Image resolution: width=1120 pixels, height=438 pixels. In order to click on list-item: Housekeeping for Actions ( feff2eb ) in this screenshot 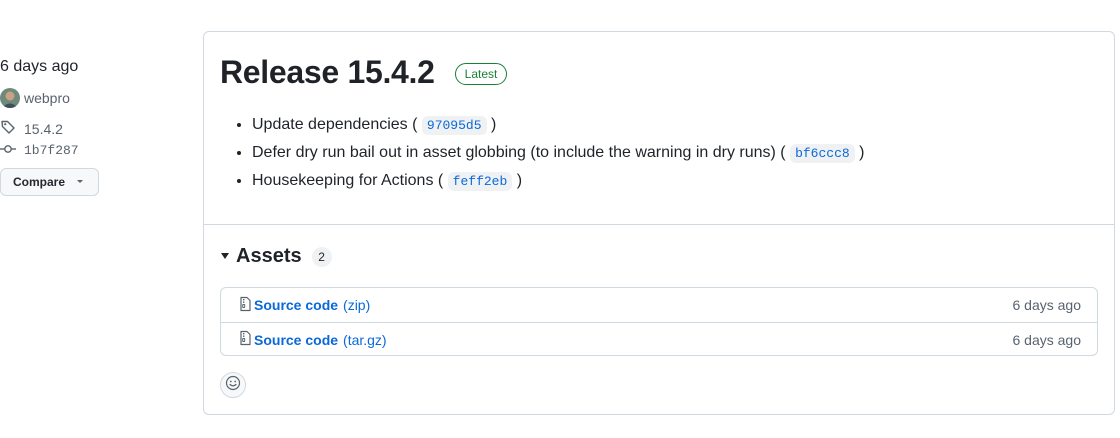, I will do `click(558, 184)`.